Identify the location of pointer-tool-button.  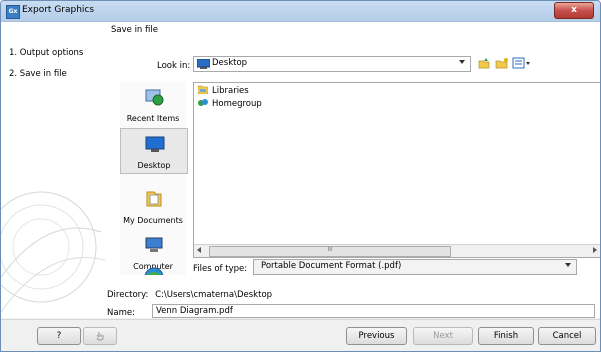
(100, 336).